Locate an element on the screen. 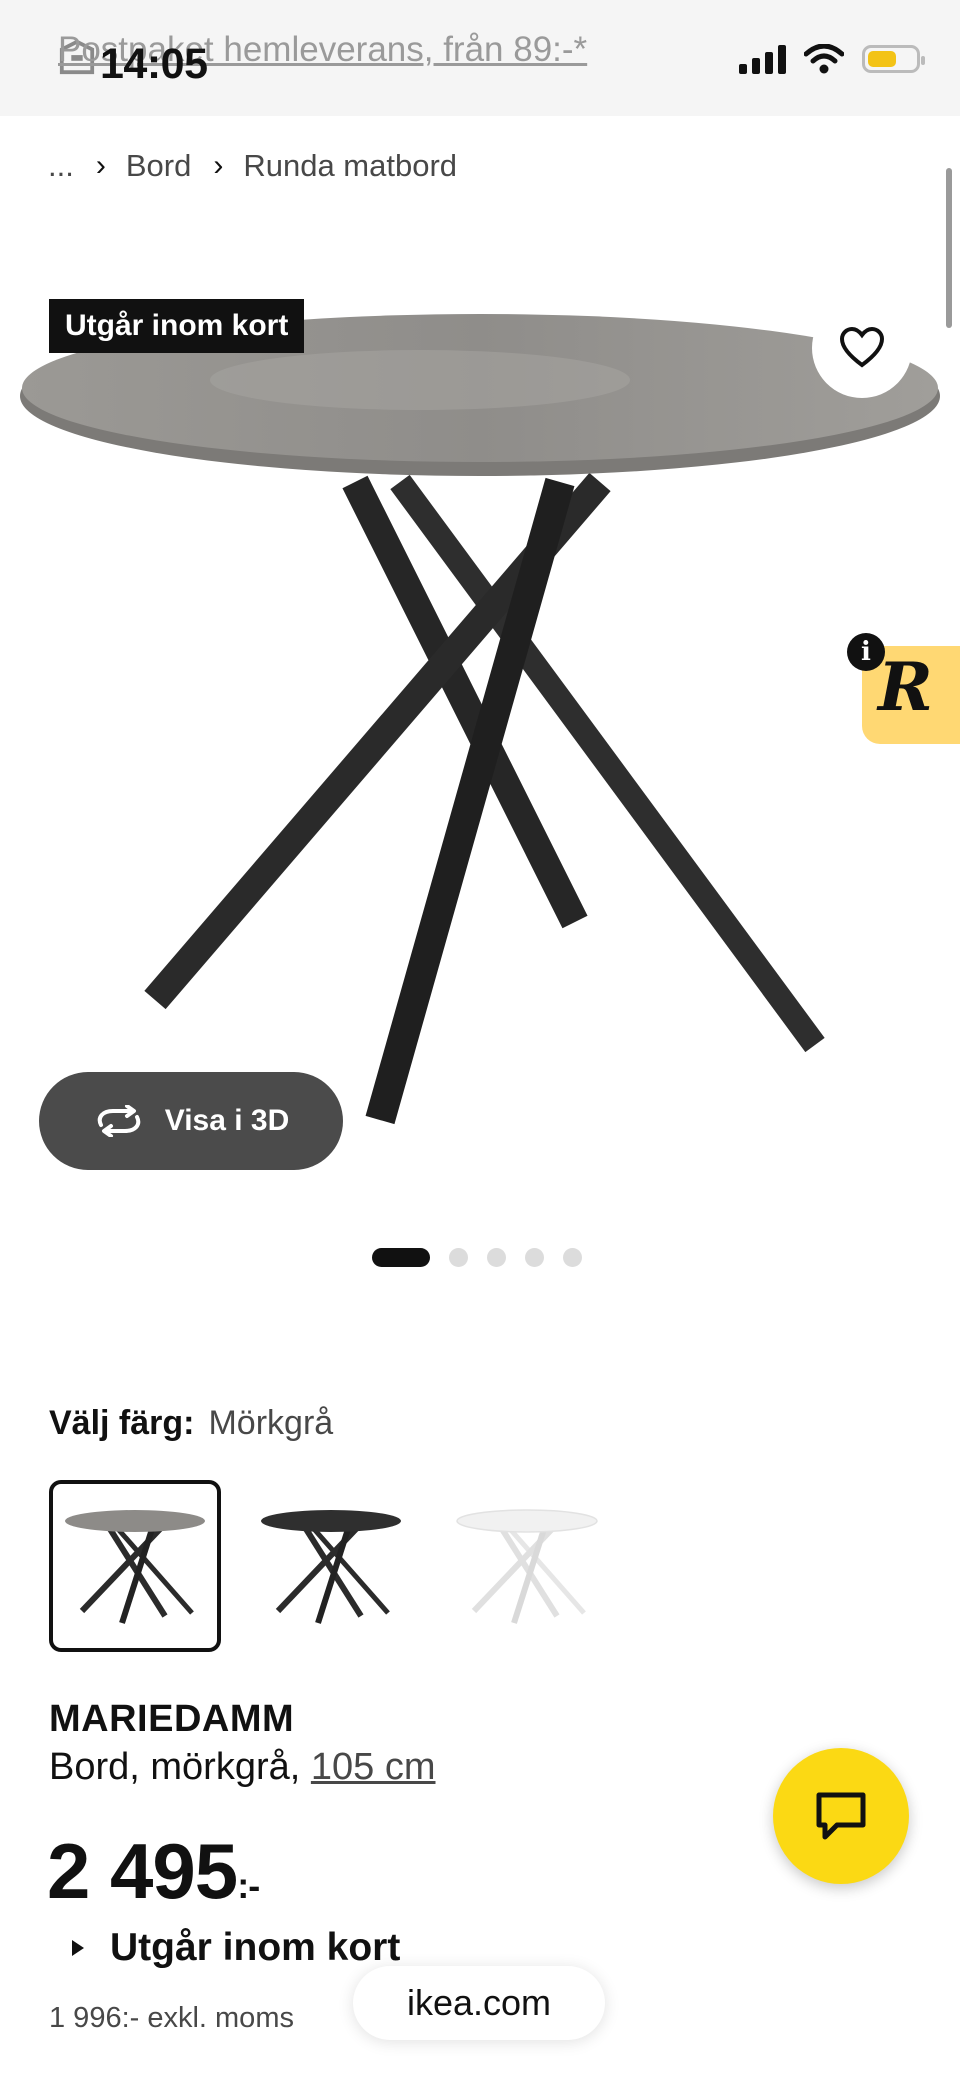 The image size is (960, 2078). caret-right-icon is located at coordinates (78, 1948).